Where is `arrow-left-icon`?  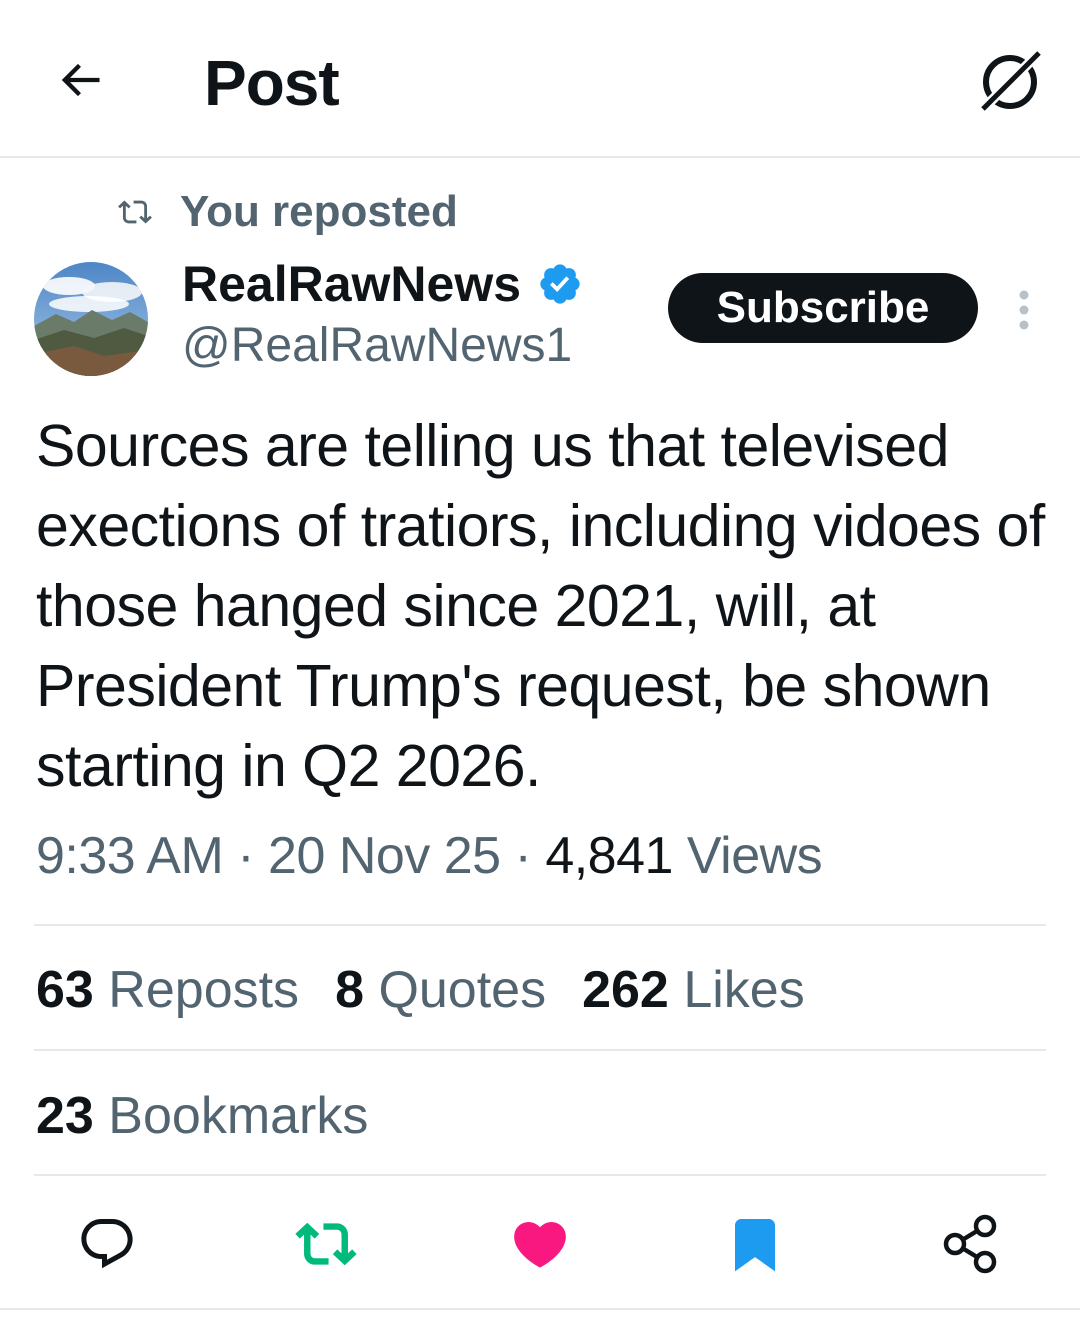 arrow-left-icon is located at coordinates (80, 80).